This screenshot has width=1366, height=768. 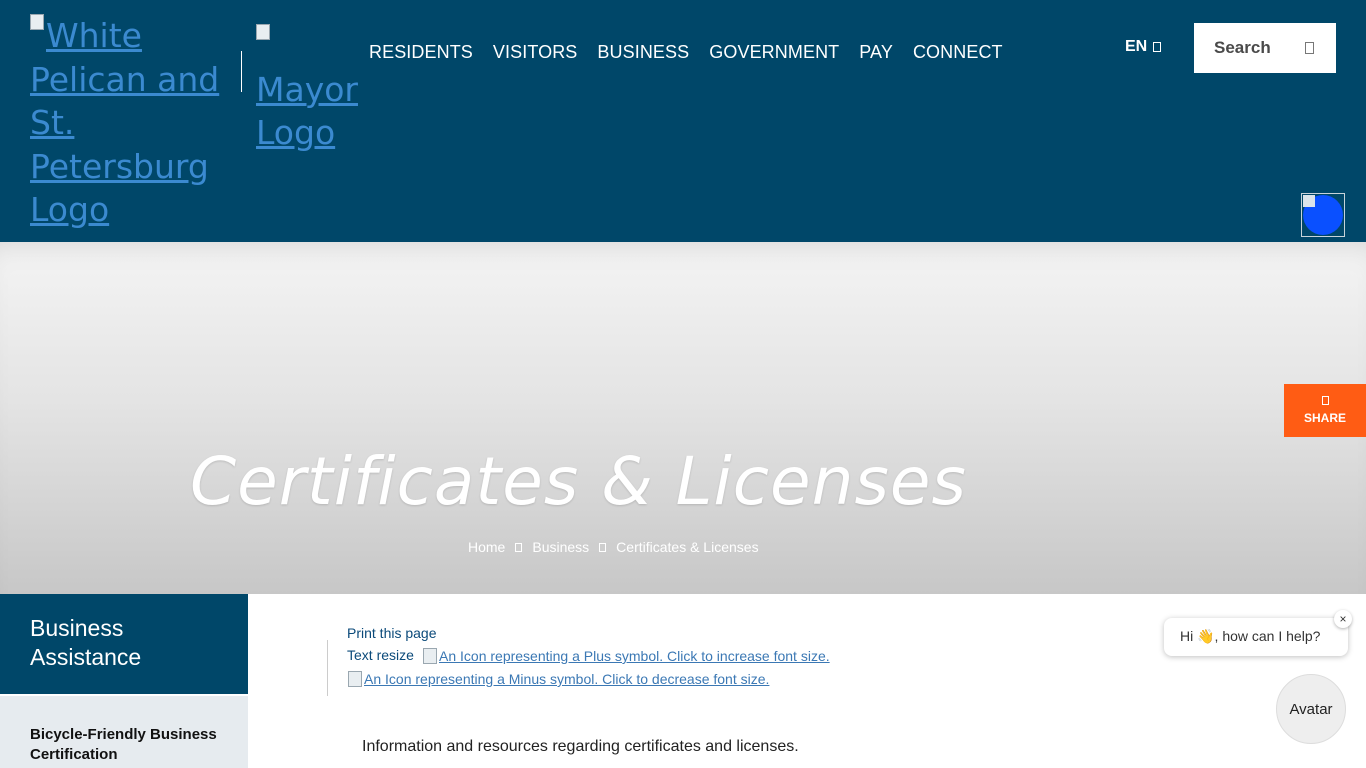 I want to click on breadcrumb: Home Business Certificates & Licenses, so click(x=613, y=547).